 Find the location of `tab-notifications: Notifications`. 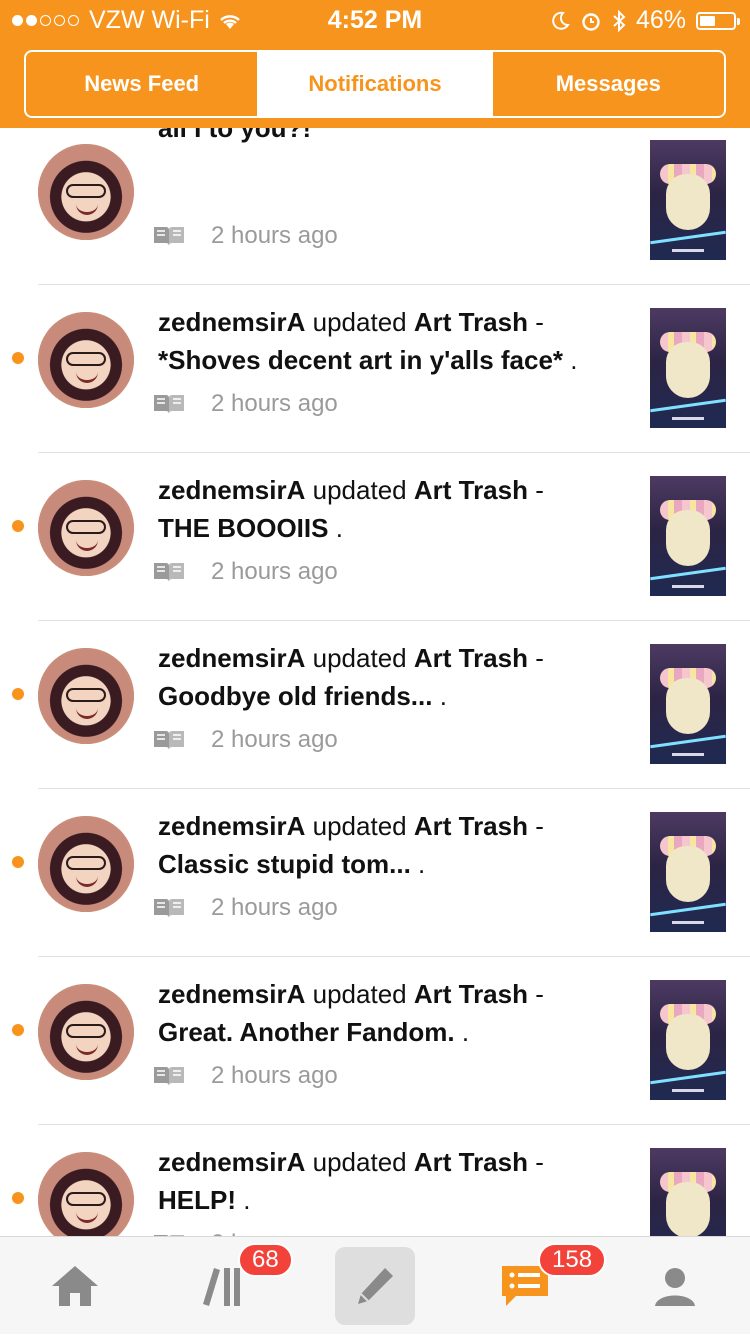

tab-notifications: Notifications is located at coordinates (374, 84).